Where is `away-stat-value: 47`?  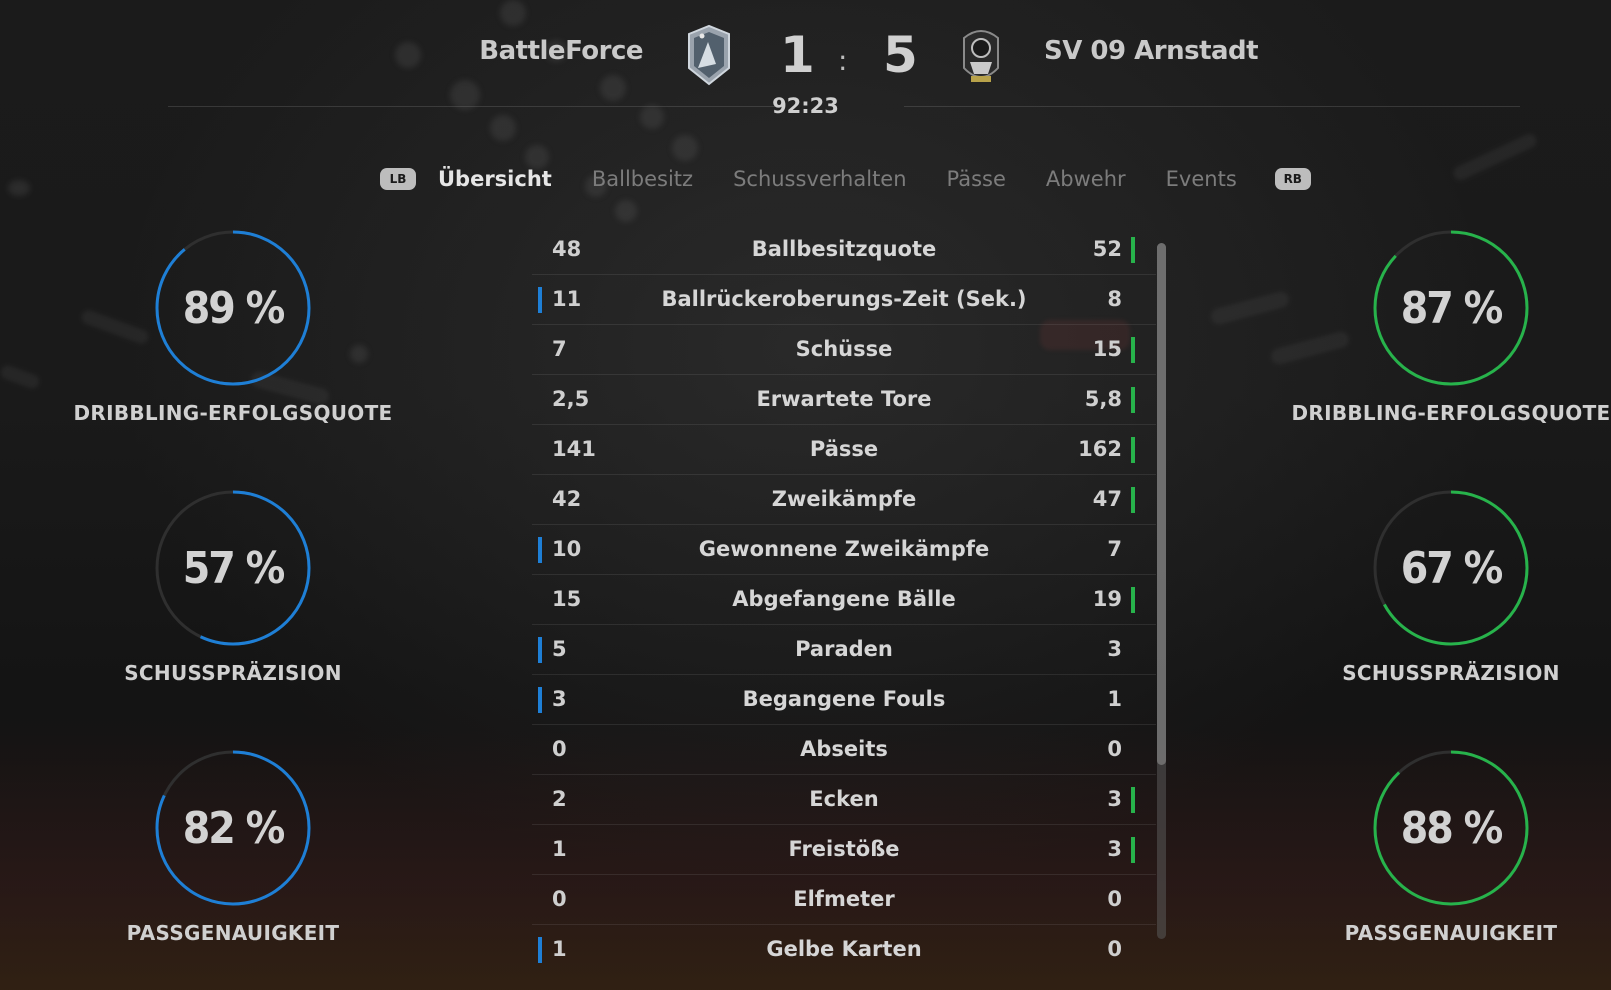 away-stat-value: 47 is located at coordinates (1107, 499).